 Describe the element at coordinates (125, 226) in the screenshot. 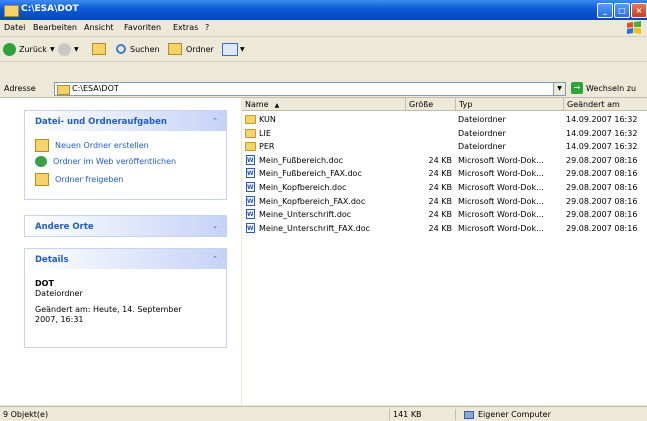

I see `panel-header: Andere Orte ⌄` at that location.